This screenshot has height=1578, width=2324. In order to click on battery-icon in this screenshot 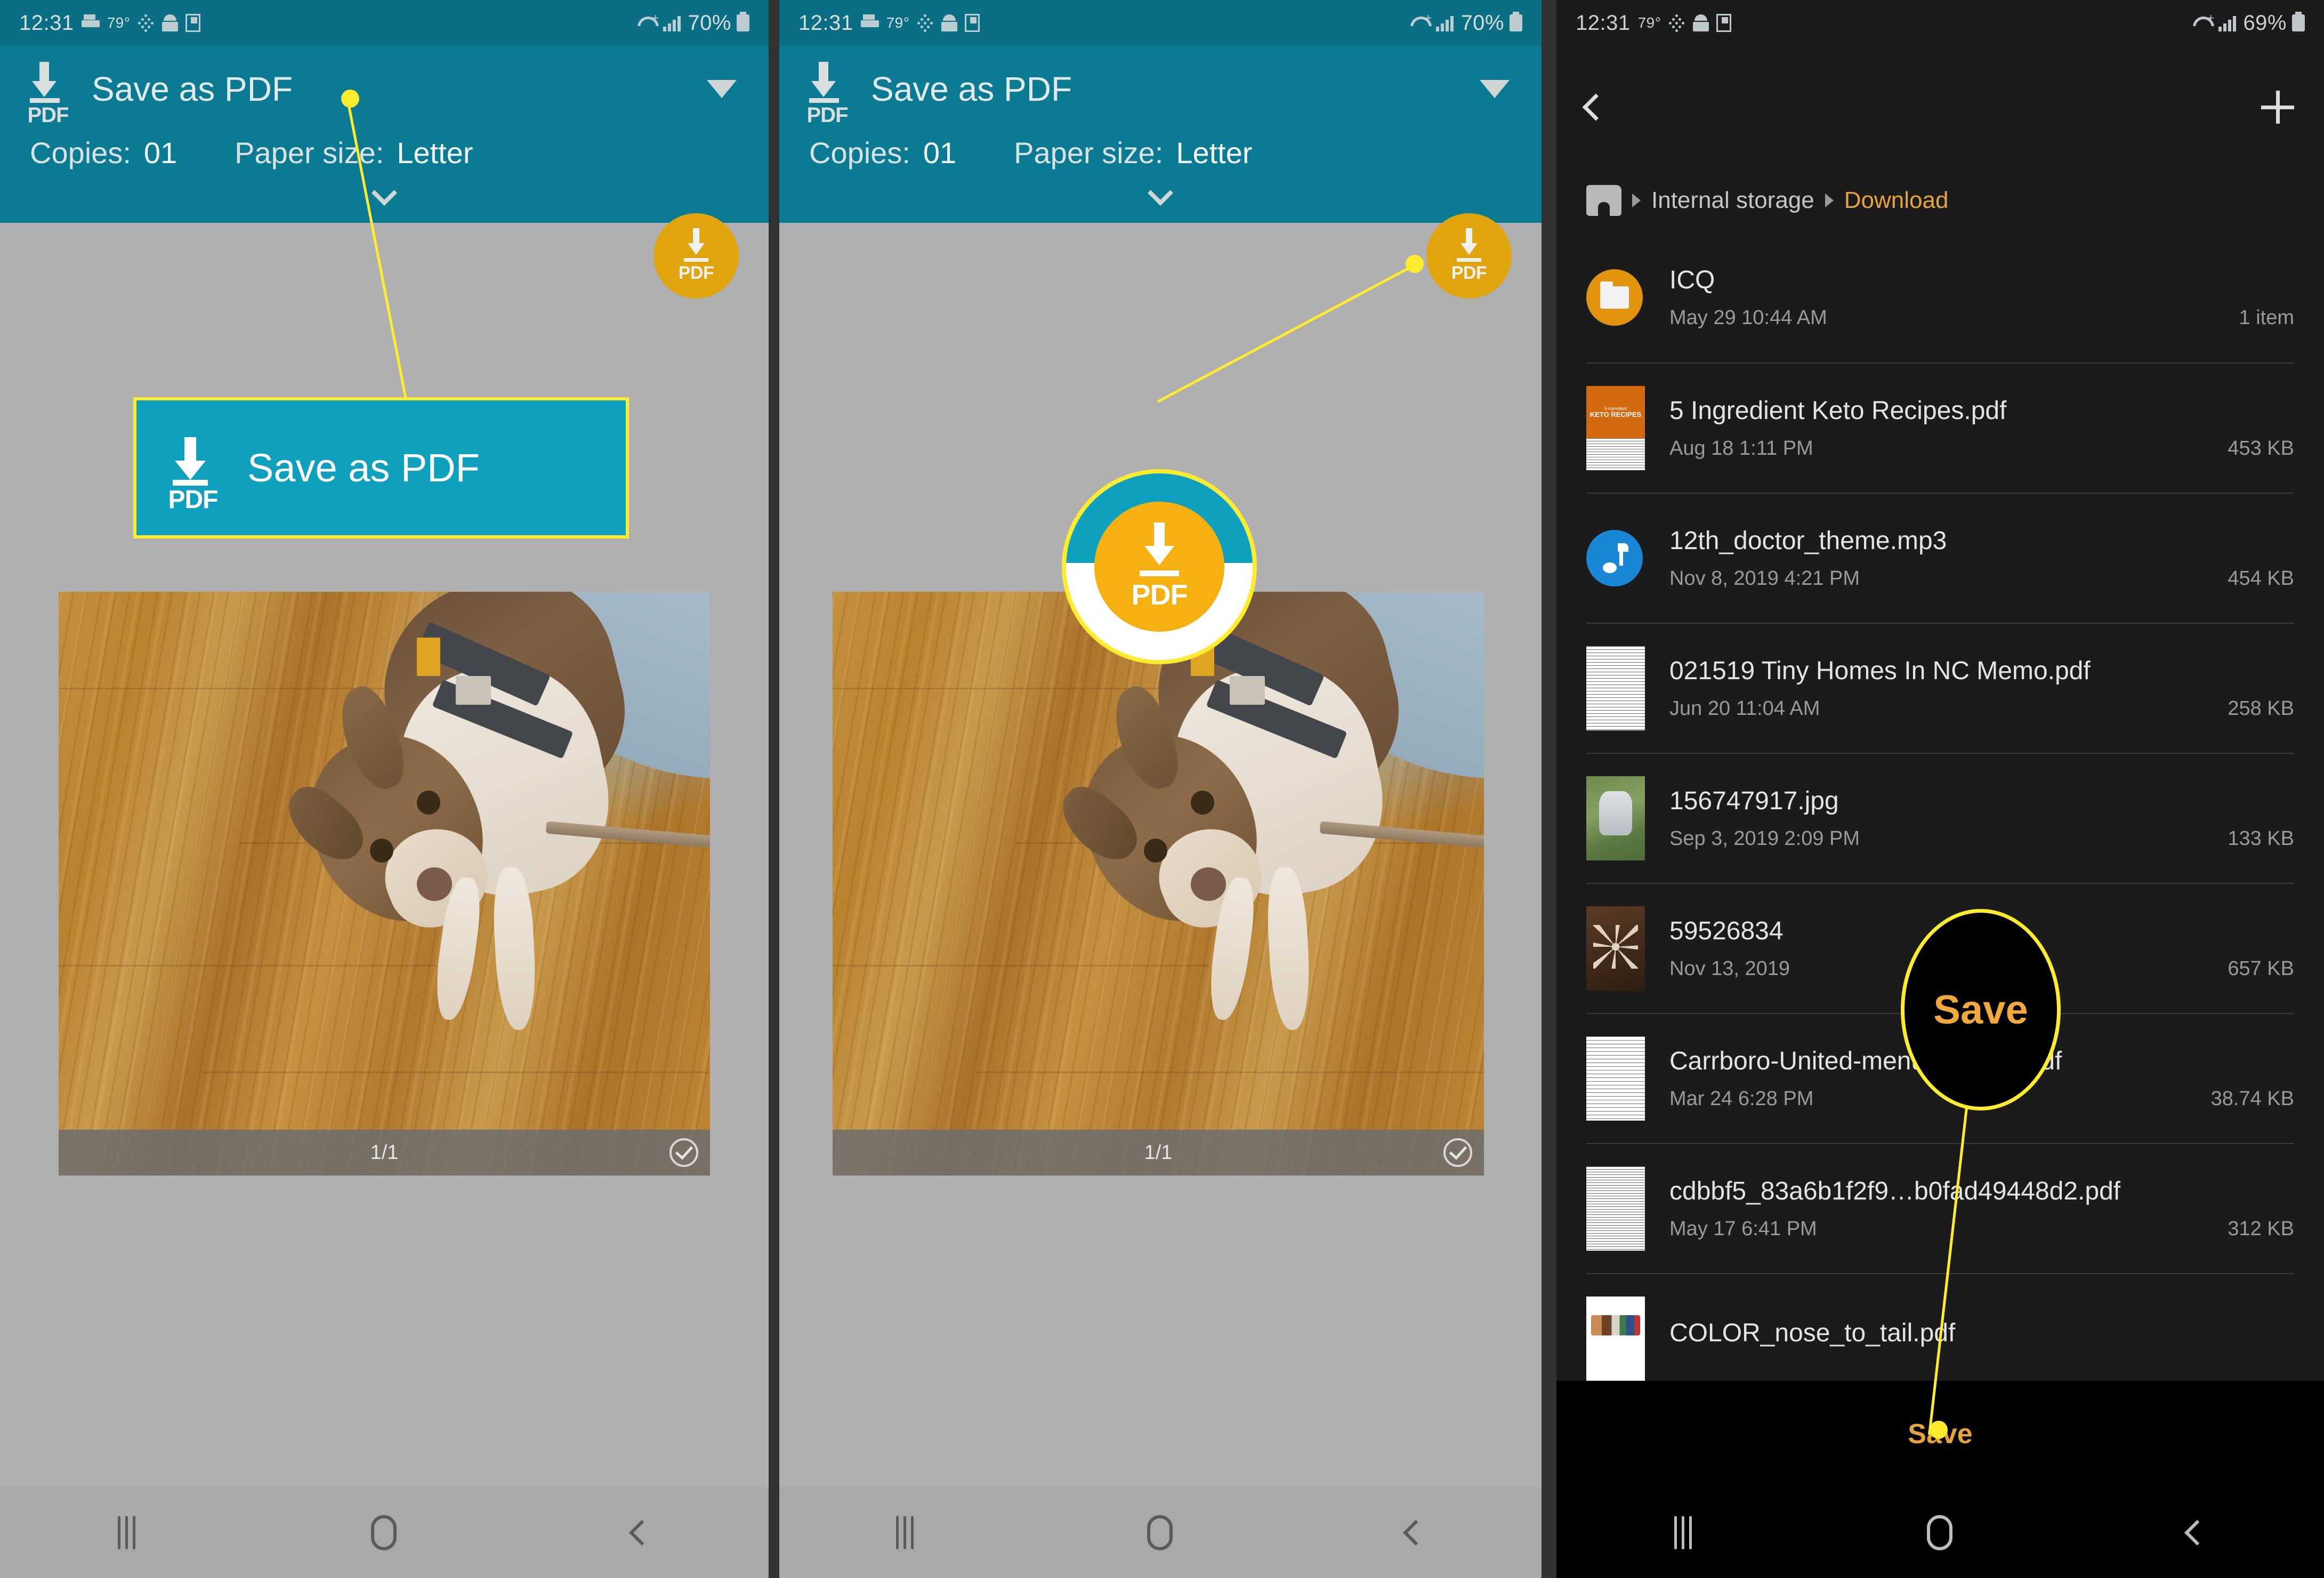, I will do `click(743, 21)`.